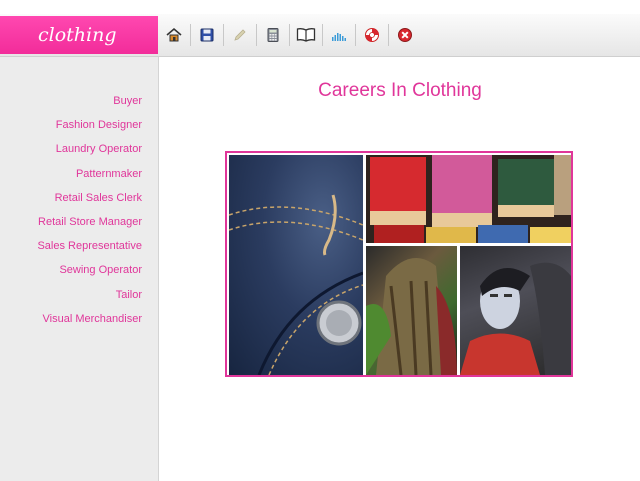 The image size is (640, 481). I want to click on brand-label: clothing, so click(77, 35).